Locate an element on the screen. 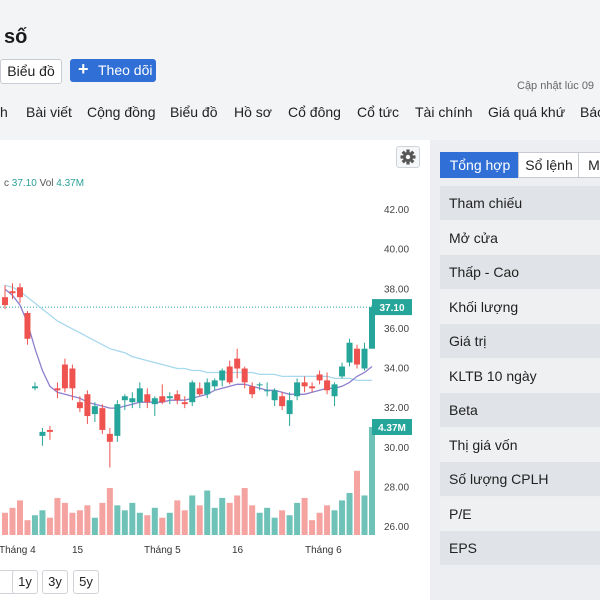 This screenshot has height=600, width=600. follow-button: + Theo dõi is located at coordinates (113, 70).